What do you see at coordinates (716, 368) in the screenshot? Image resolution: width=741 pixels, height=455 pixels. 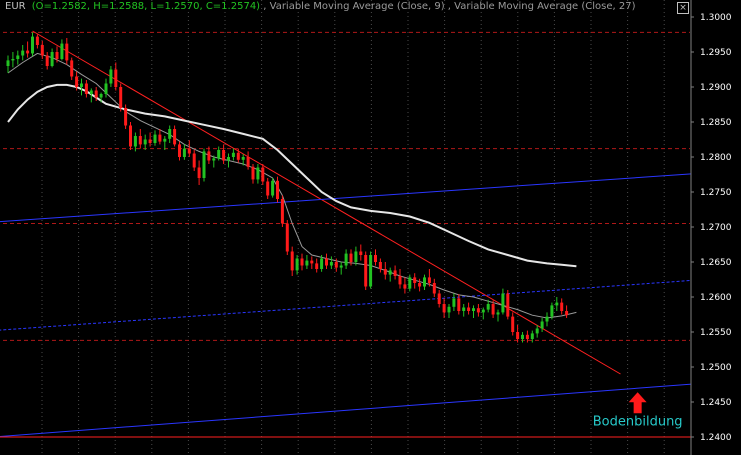 I see `axis-tick-label: 1.2500` at bounding box center [716, 368].